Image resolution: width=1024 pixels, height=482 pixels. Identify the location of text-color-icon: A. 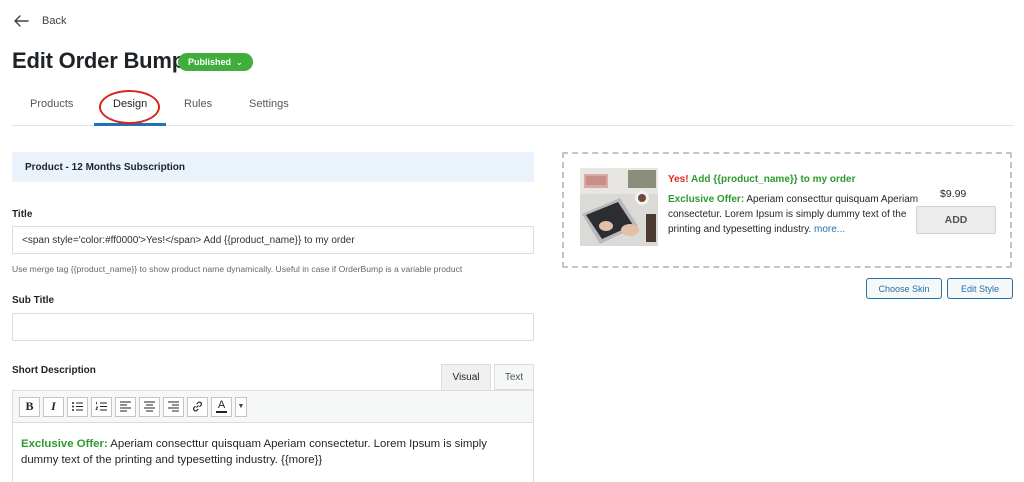
(221, 406).